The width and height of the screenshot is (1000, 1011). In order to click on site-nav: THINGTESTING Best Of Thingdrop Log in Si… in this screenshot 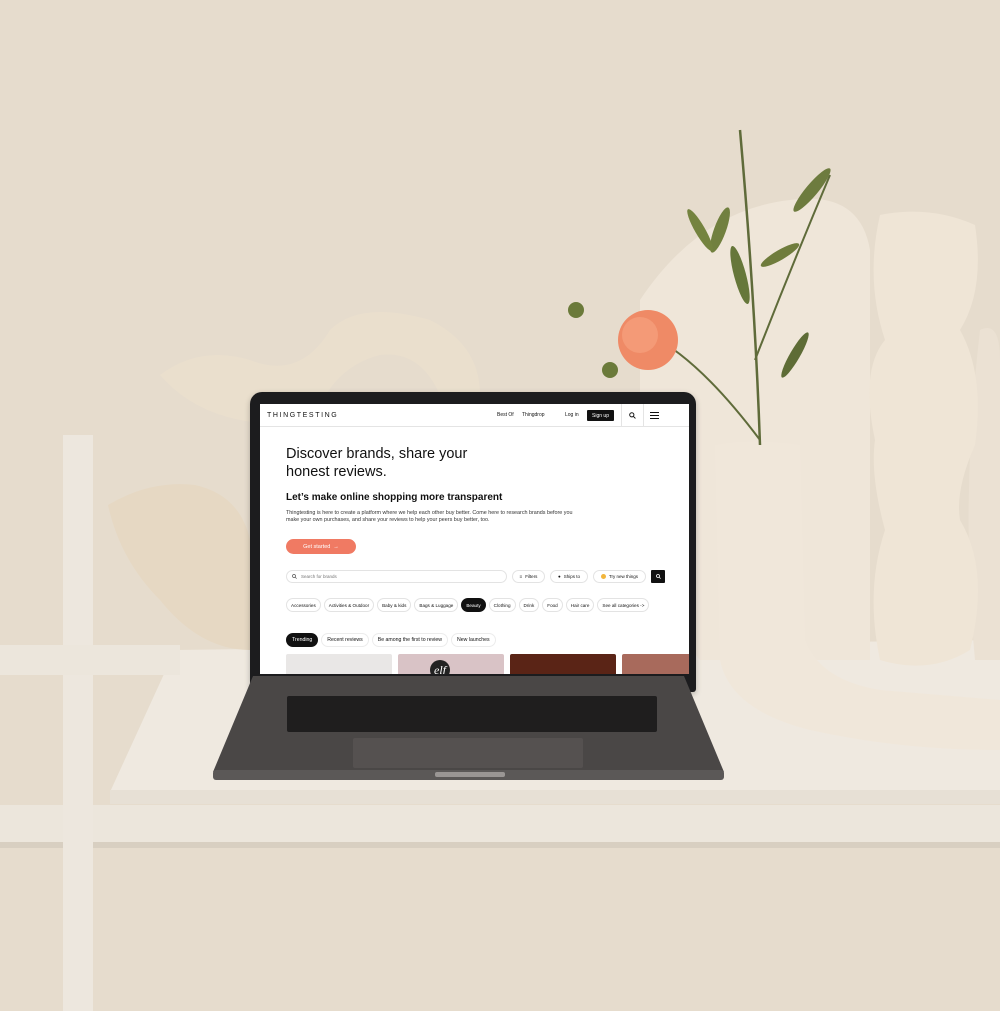, I will do `click(474, 415)`.